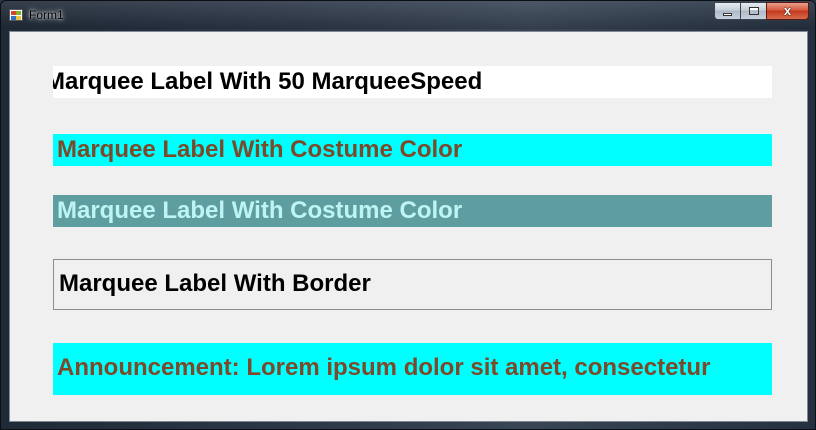 This screenshot has height=430, width=816. I want to click on maximize-button, so click(753, 11).